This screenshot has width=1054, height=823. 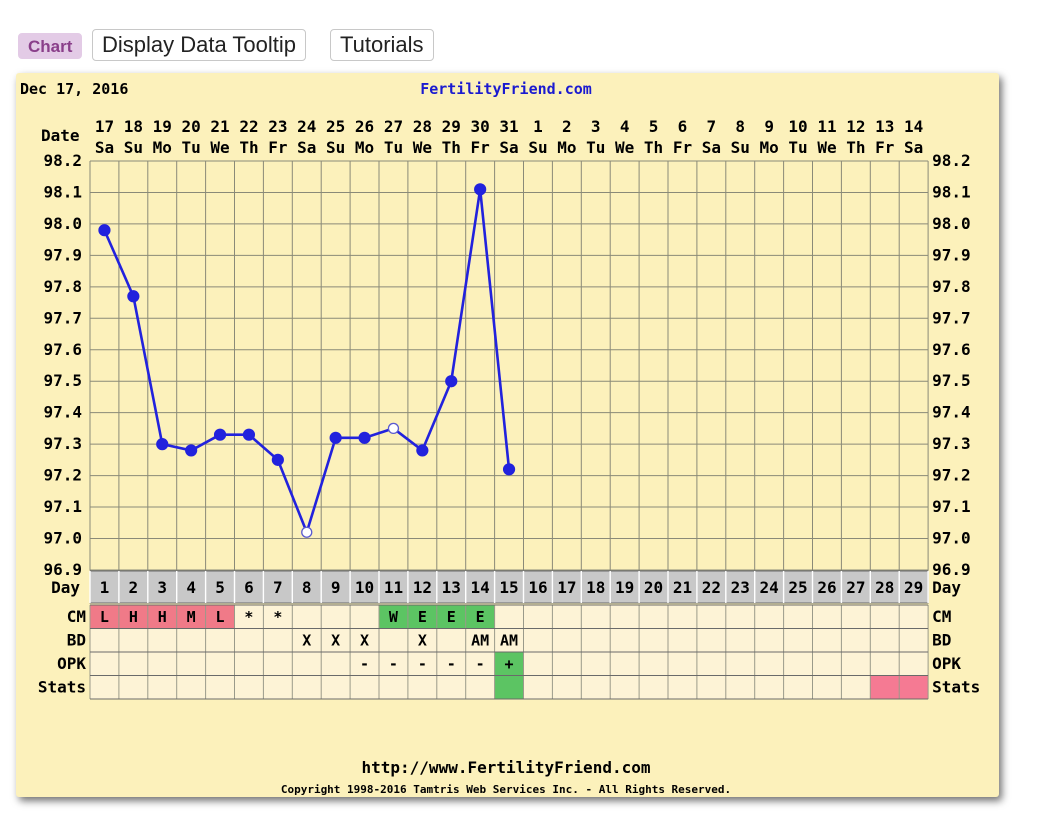 What do you see at coordinates (162, 617) in the screenshot?
I see `row-cell-mark: H` at bounding box center [162, 617].